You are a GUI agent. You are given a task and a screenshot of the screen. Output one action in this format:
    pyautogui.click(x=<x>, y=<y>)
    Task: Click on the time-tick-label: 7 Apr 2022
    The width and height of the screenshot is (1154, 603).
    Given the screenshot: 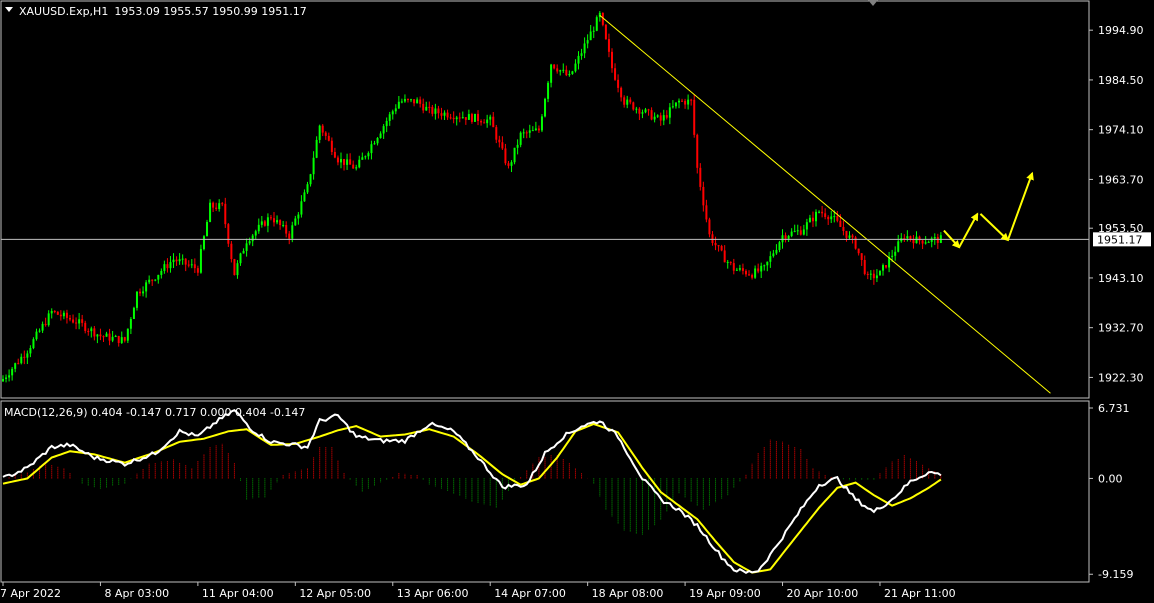 What is the action you would take?
    pyautogui.click(x=30, y=593)
    